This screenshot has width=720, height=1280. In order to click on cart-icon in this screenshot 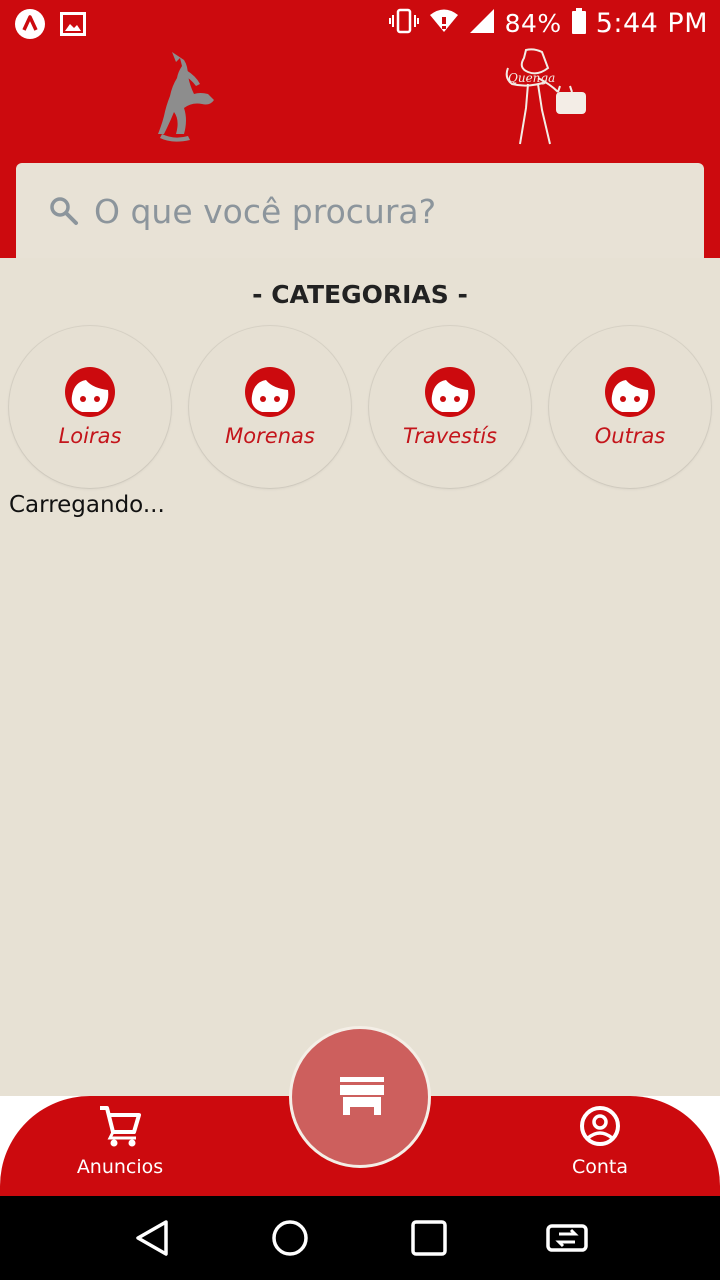, I will do `click(120, 1126)`.